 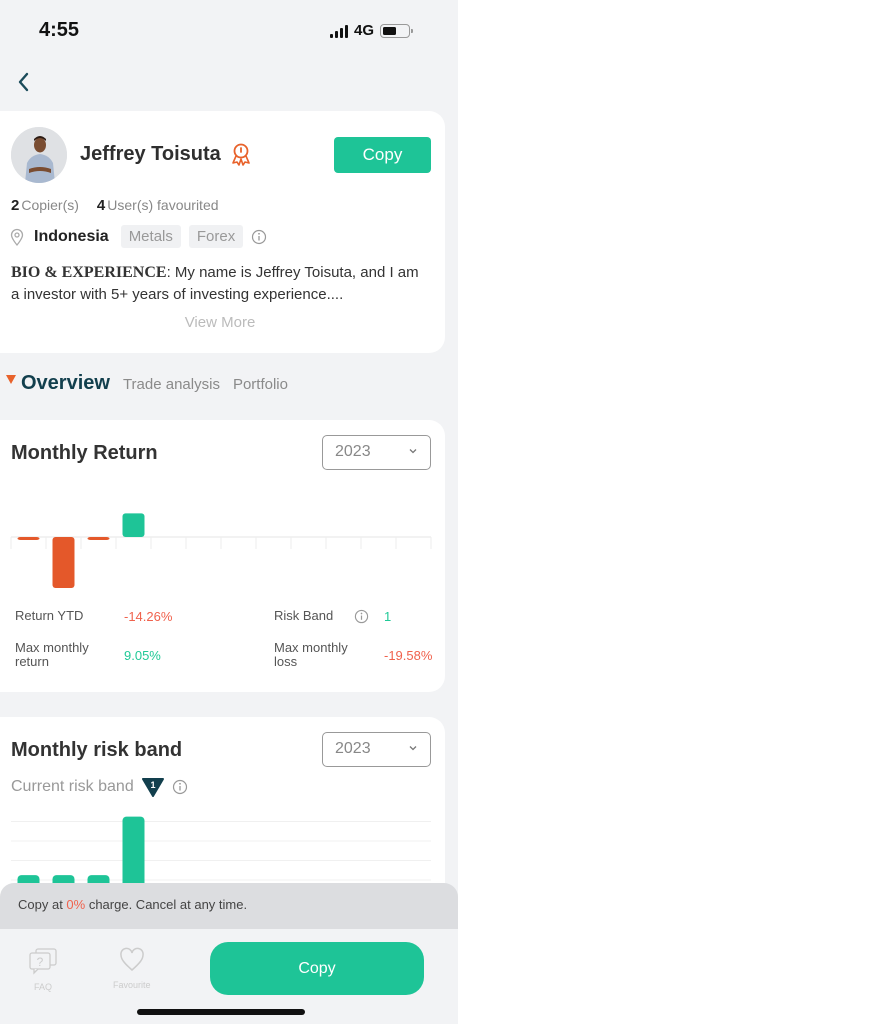 I want to click on current-risk-band: Current risk band 1, so click(x=99, y=787).